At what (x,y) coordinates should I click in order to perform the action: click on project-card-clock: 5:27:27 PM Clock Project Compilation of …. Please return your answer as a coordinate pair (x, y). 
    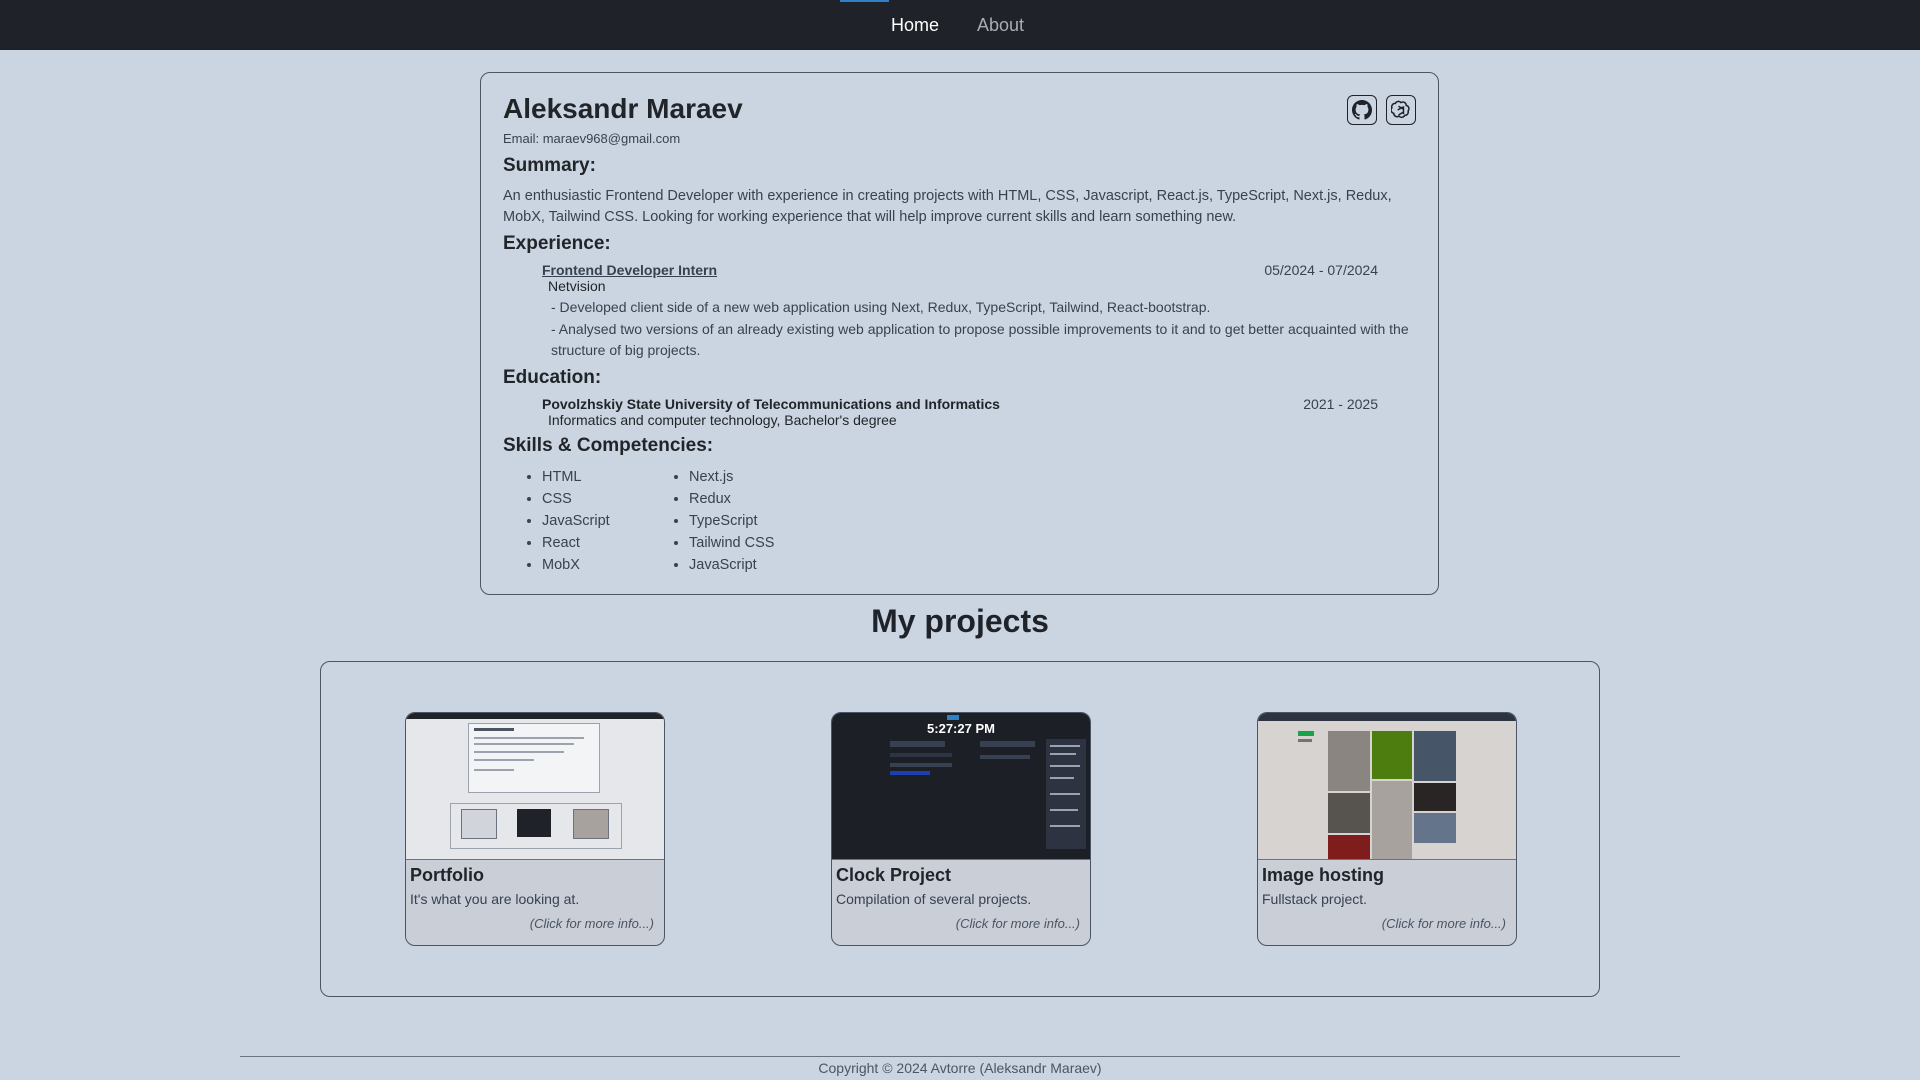
    Looking at the image, I should click on (961, 829).